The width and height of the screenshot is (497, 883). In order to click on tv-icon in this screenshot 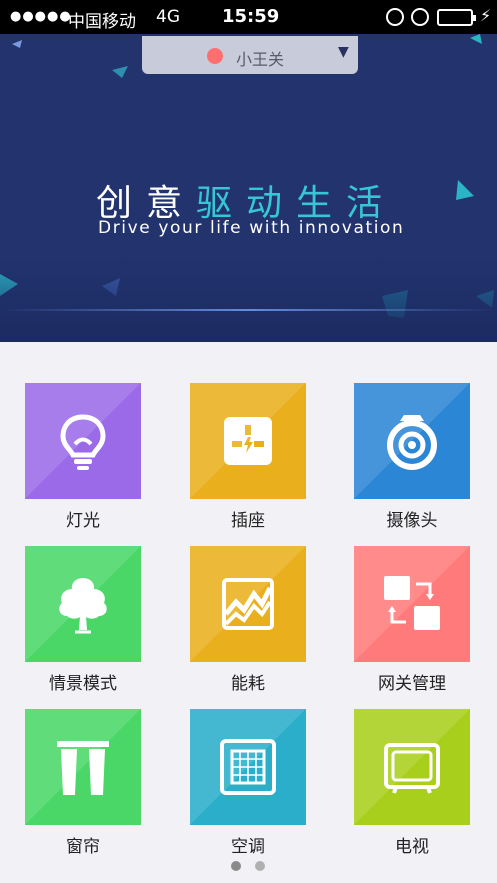, I will do `click(412, 768)`.